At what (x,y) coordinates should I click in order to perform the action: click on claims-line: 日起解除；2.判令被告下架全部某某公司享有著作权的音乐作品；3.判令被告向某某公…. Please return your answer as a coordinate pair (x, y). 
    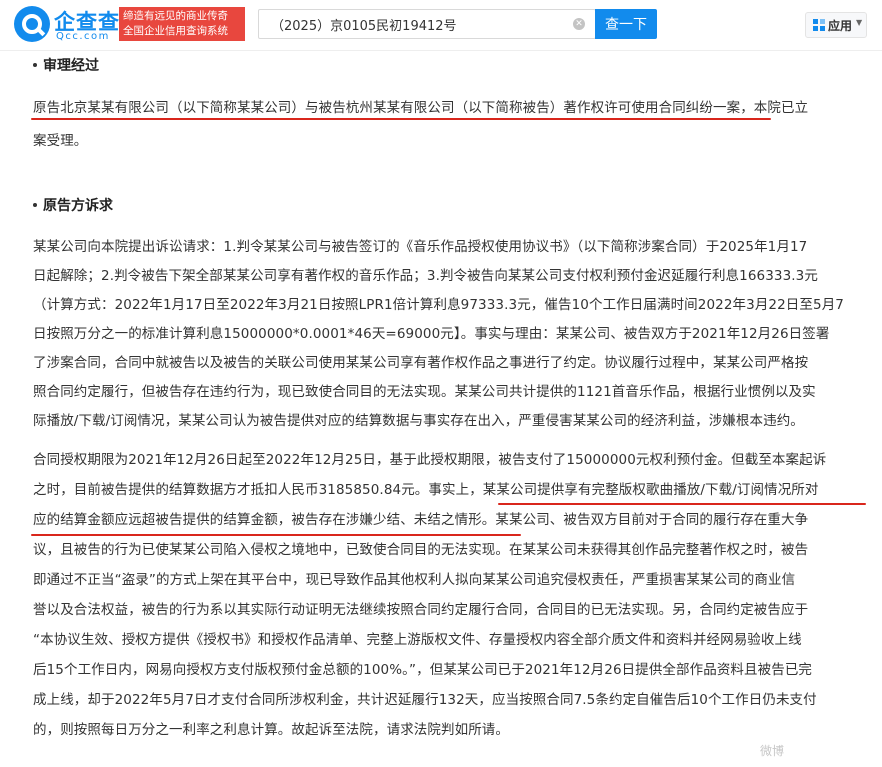
    Looking at the image, I should click on (425, 276).